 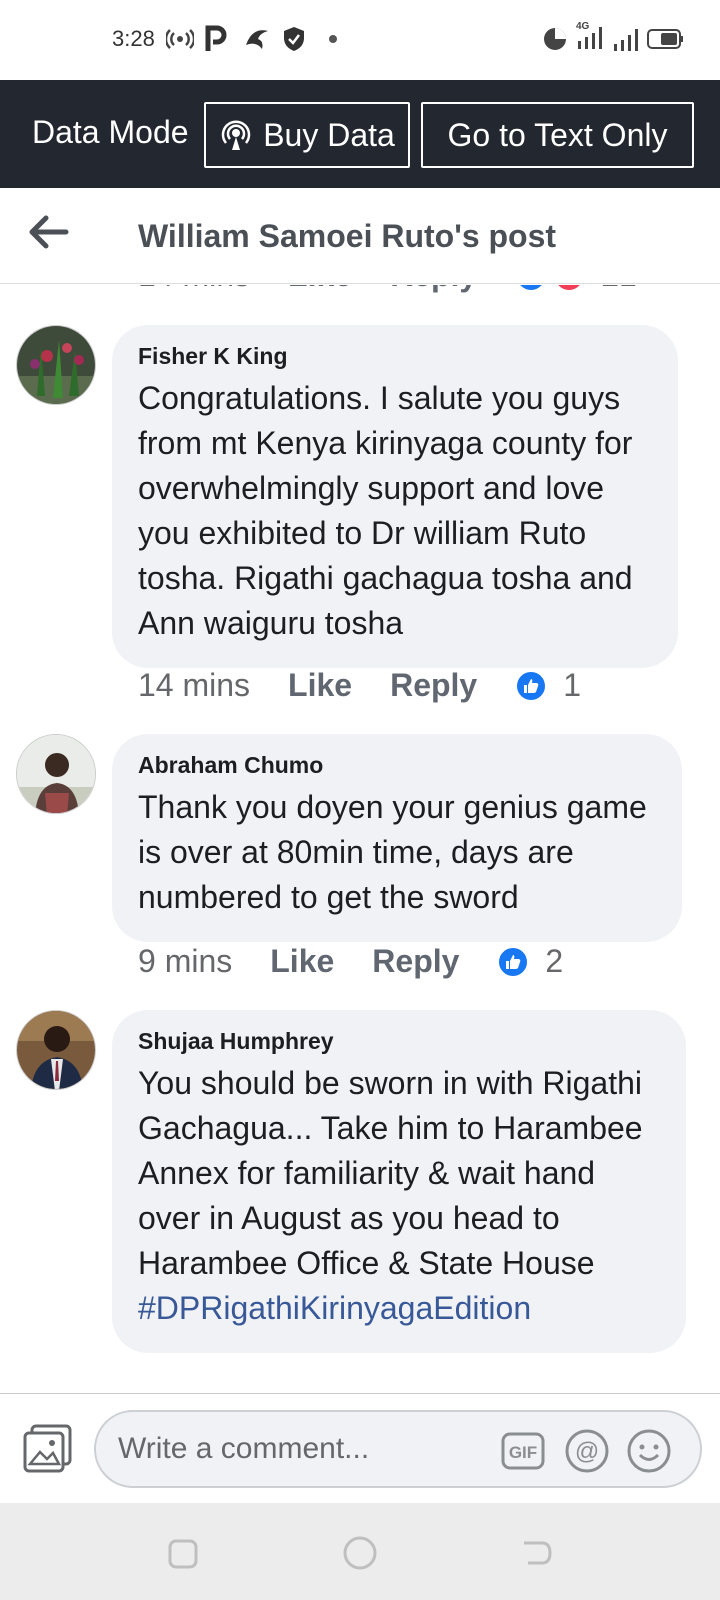 I want to click on reaction-count: 21, so click(x=619, y=289).